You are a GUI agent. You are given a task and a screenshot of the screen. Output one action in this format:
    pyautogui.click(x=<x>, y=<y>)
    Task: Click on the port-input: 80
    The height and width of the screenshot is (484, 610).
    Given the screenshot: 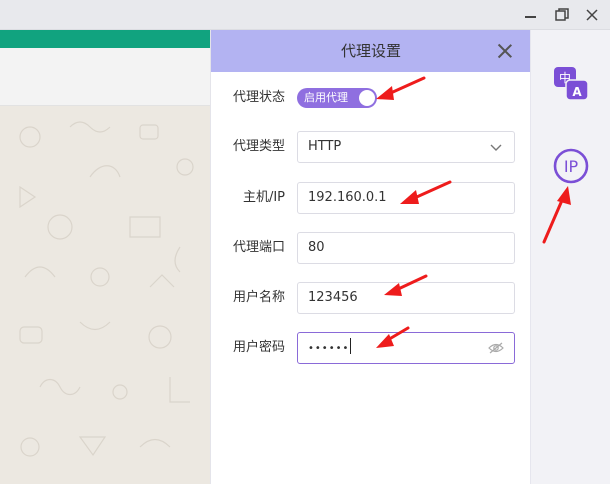 What is the action you would take?
    pyautogui.click(x=406, y=248)
    